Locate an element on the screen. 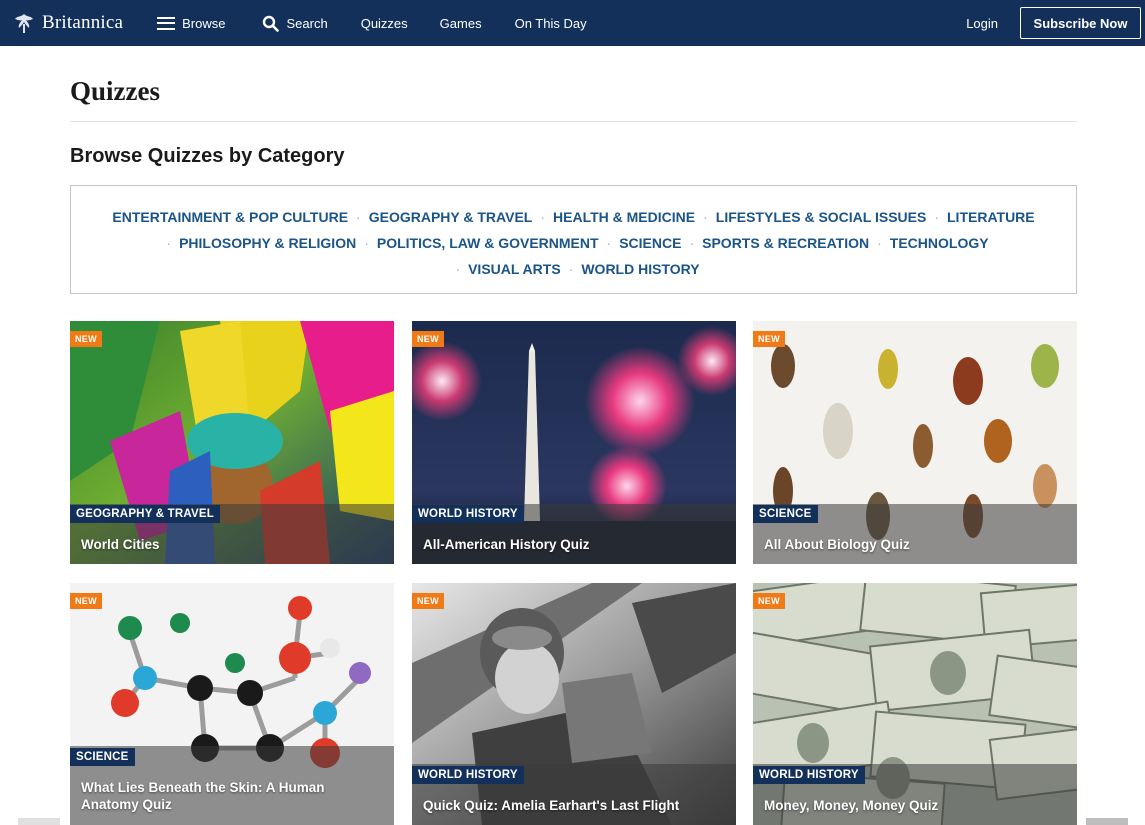 The height and width of the screenshot is (825, 1145). search-label: Search is located at coordinates (307, 23).